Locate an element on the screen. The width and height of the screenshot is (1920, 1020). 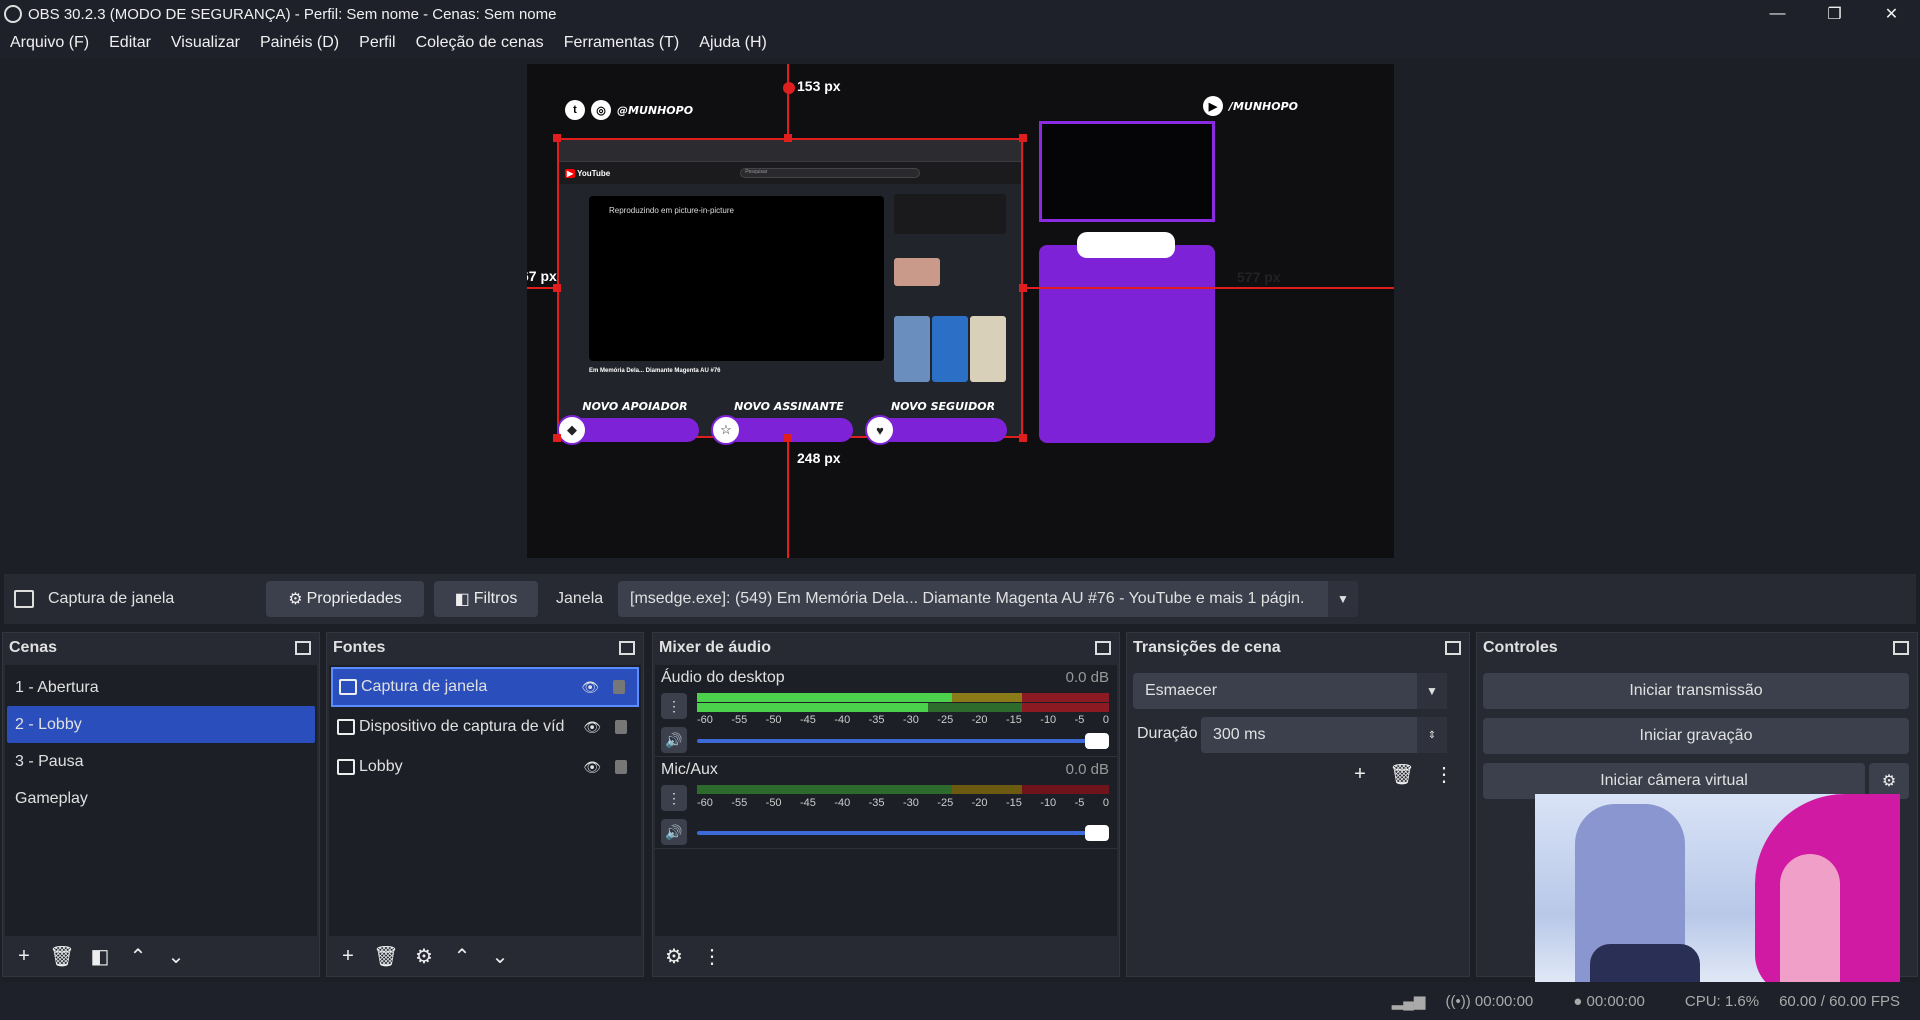
window-icon is located at coordinates (348, 687).